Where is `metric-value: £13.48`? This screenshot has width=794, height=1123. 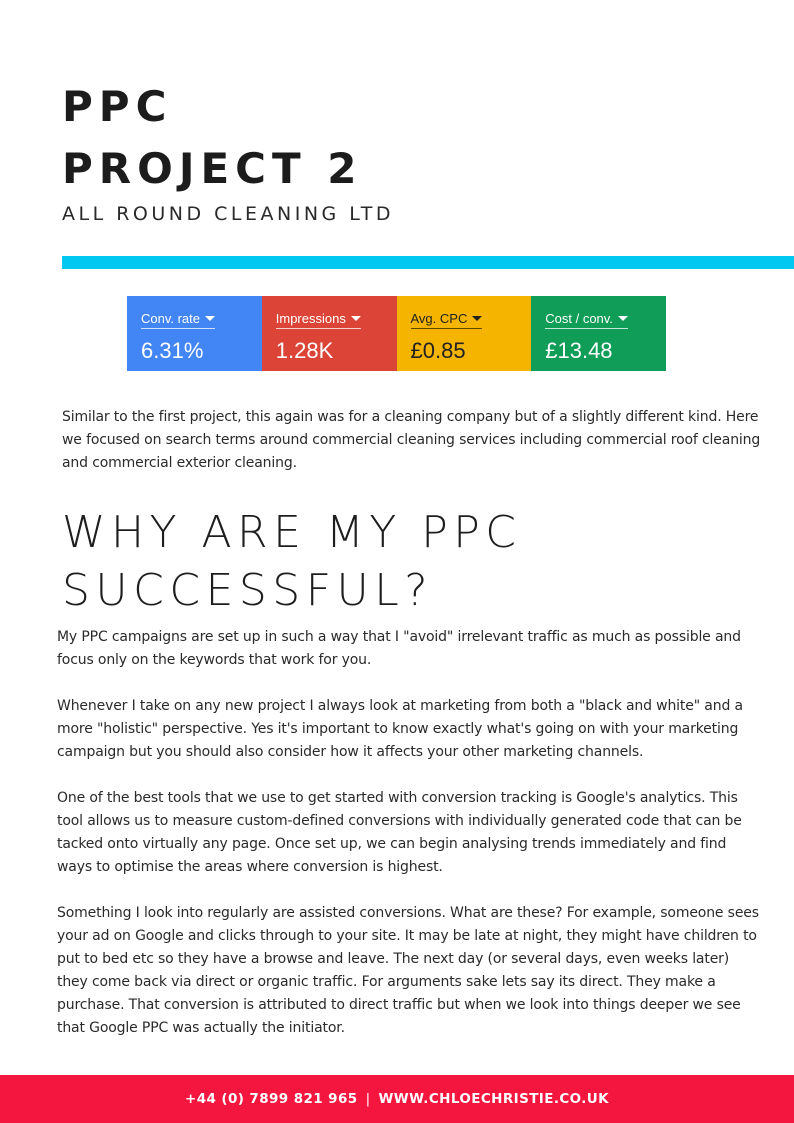
metric-value: £13.48 is located at coordinates (579, 350).